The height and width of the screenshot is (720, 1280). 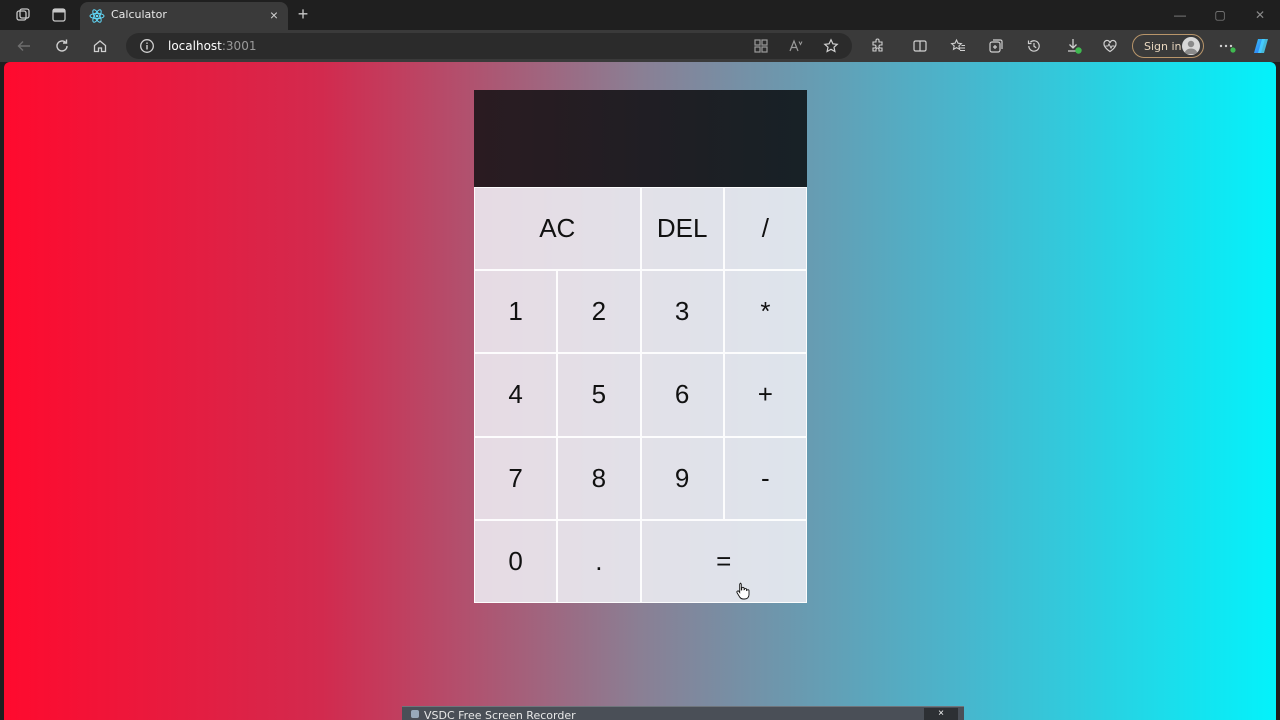 I want to click on key-del: DEL, so click(x=682, y=229).